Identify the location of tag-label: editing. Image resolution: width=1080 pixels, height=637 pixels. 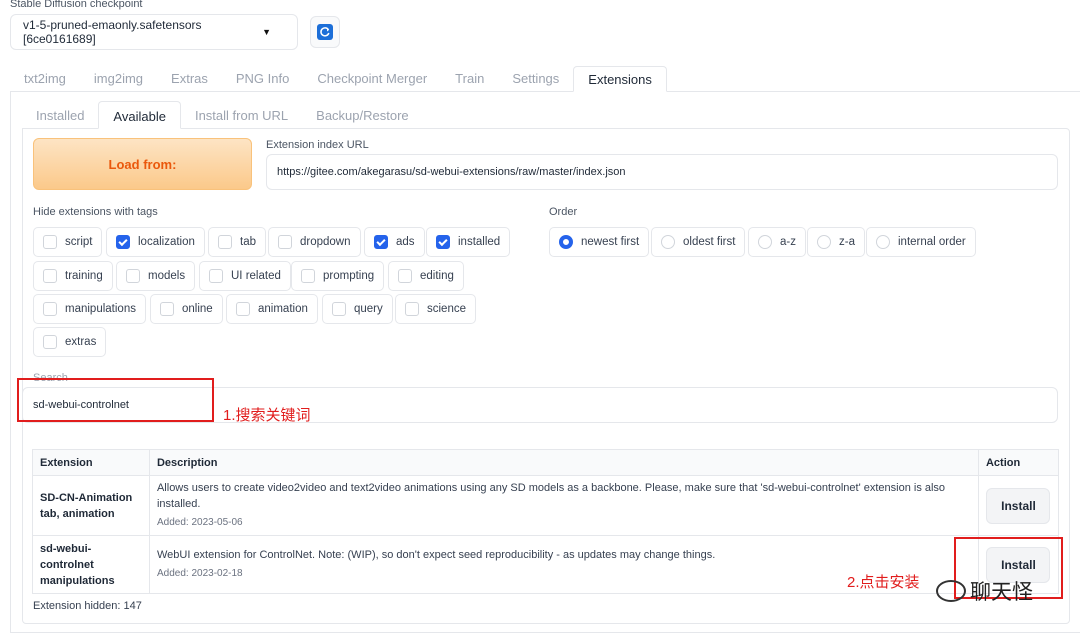
(437, 276).